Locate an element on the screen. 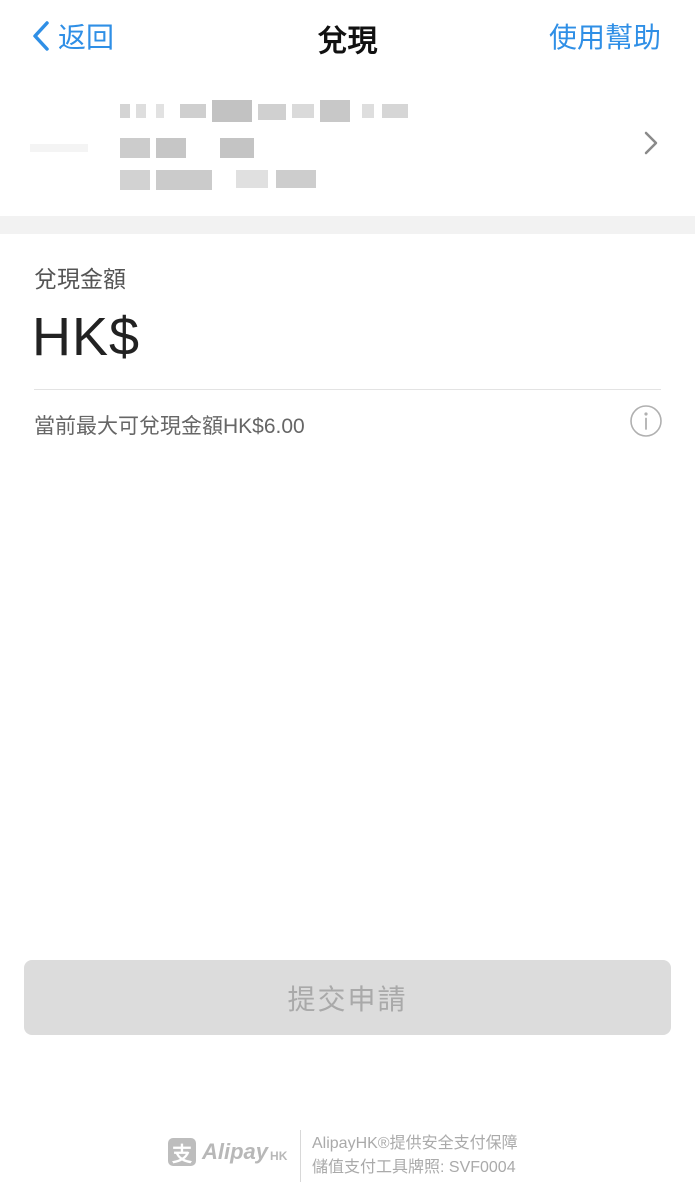 The image size is (695, 1200). footer-line-2: 儲值支付工具牌照: SVF0004 is located at coordinates (414, 1167).